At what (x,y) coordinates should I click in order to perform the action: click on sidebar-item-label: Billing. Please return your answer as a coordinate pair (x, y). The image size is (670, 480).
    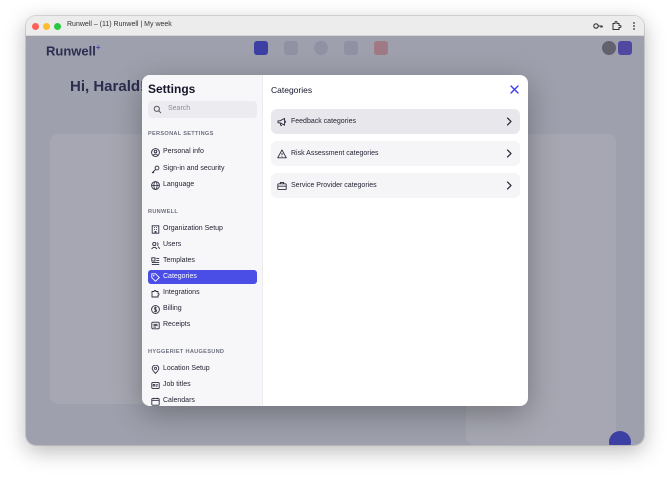
    Looking at the image, I should click on (172, 308).